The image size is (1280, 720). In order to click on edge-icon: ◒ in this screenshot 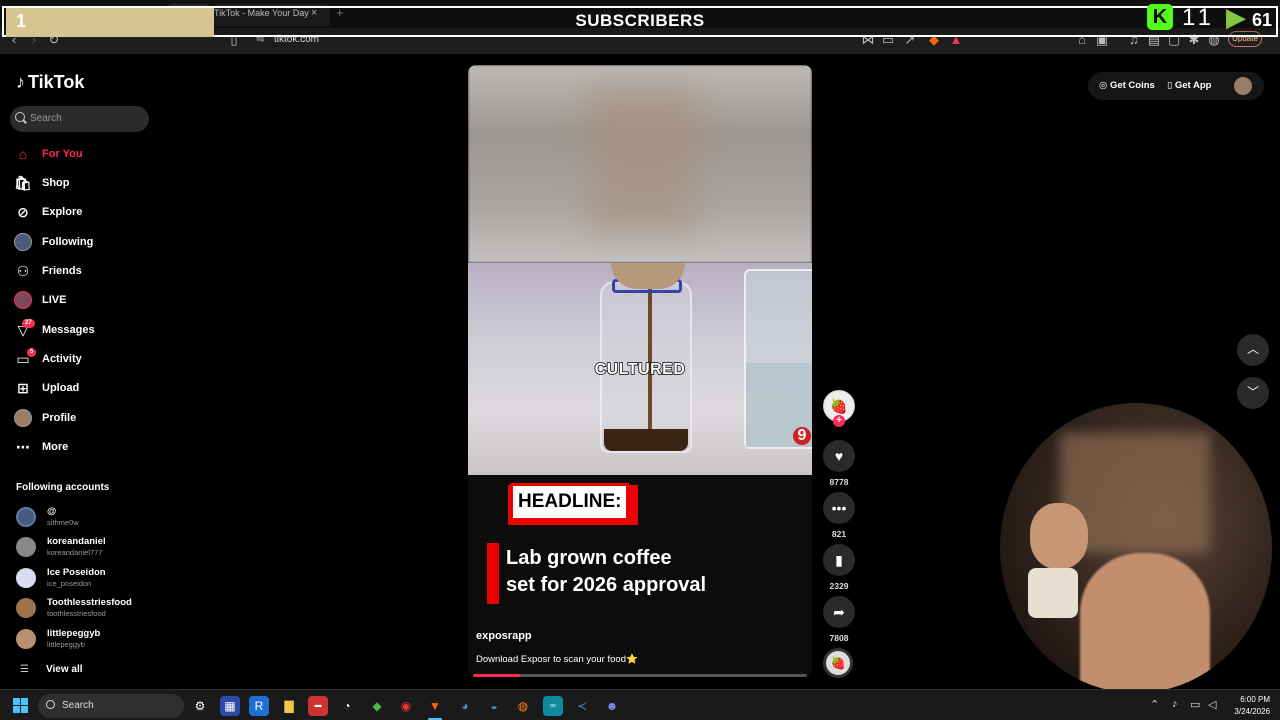, I will do `click(494, 706)`.